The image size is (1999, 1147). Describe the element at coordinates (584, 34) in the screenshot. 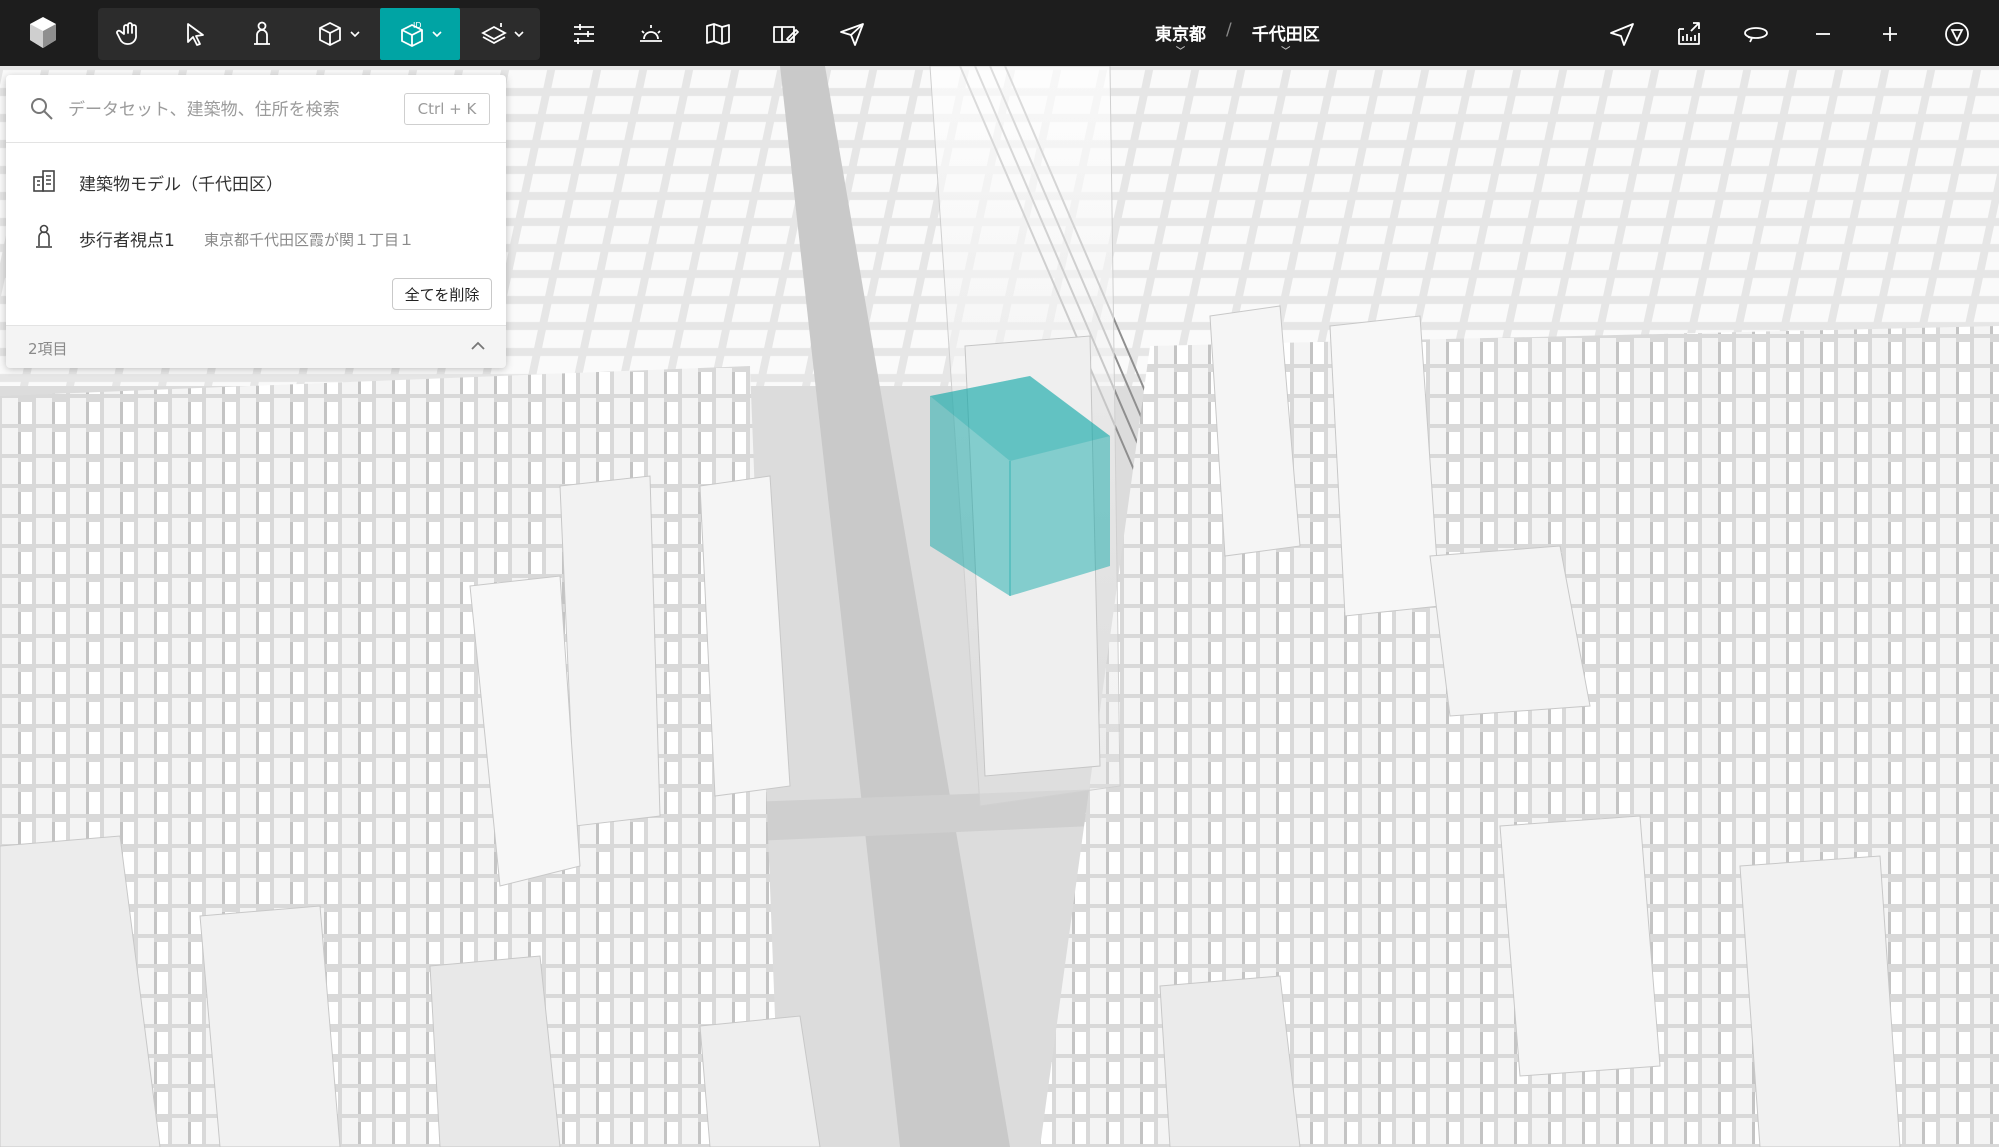

I see `sliders-icon` at that location.